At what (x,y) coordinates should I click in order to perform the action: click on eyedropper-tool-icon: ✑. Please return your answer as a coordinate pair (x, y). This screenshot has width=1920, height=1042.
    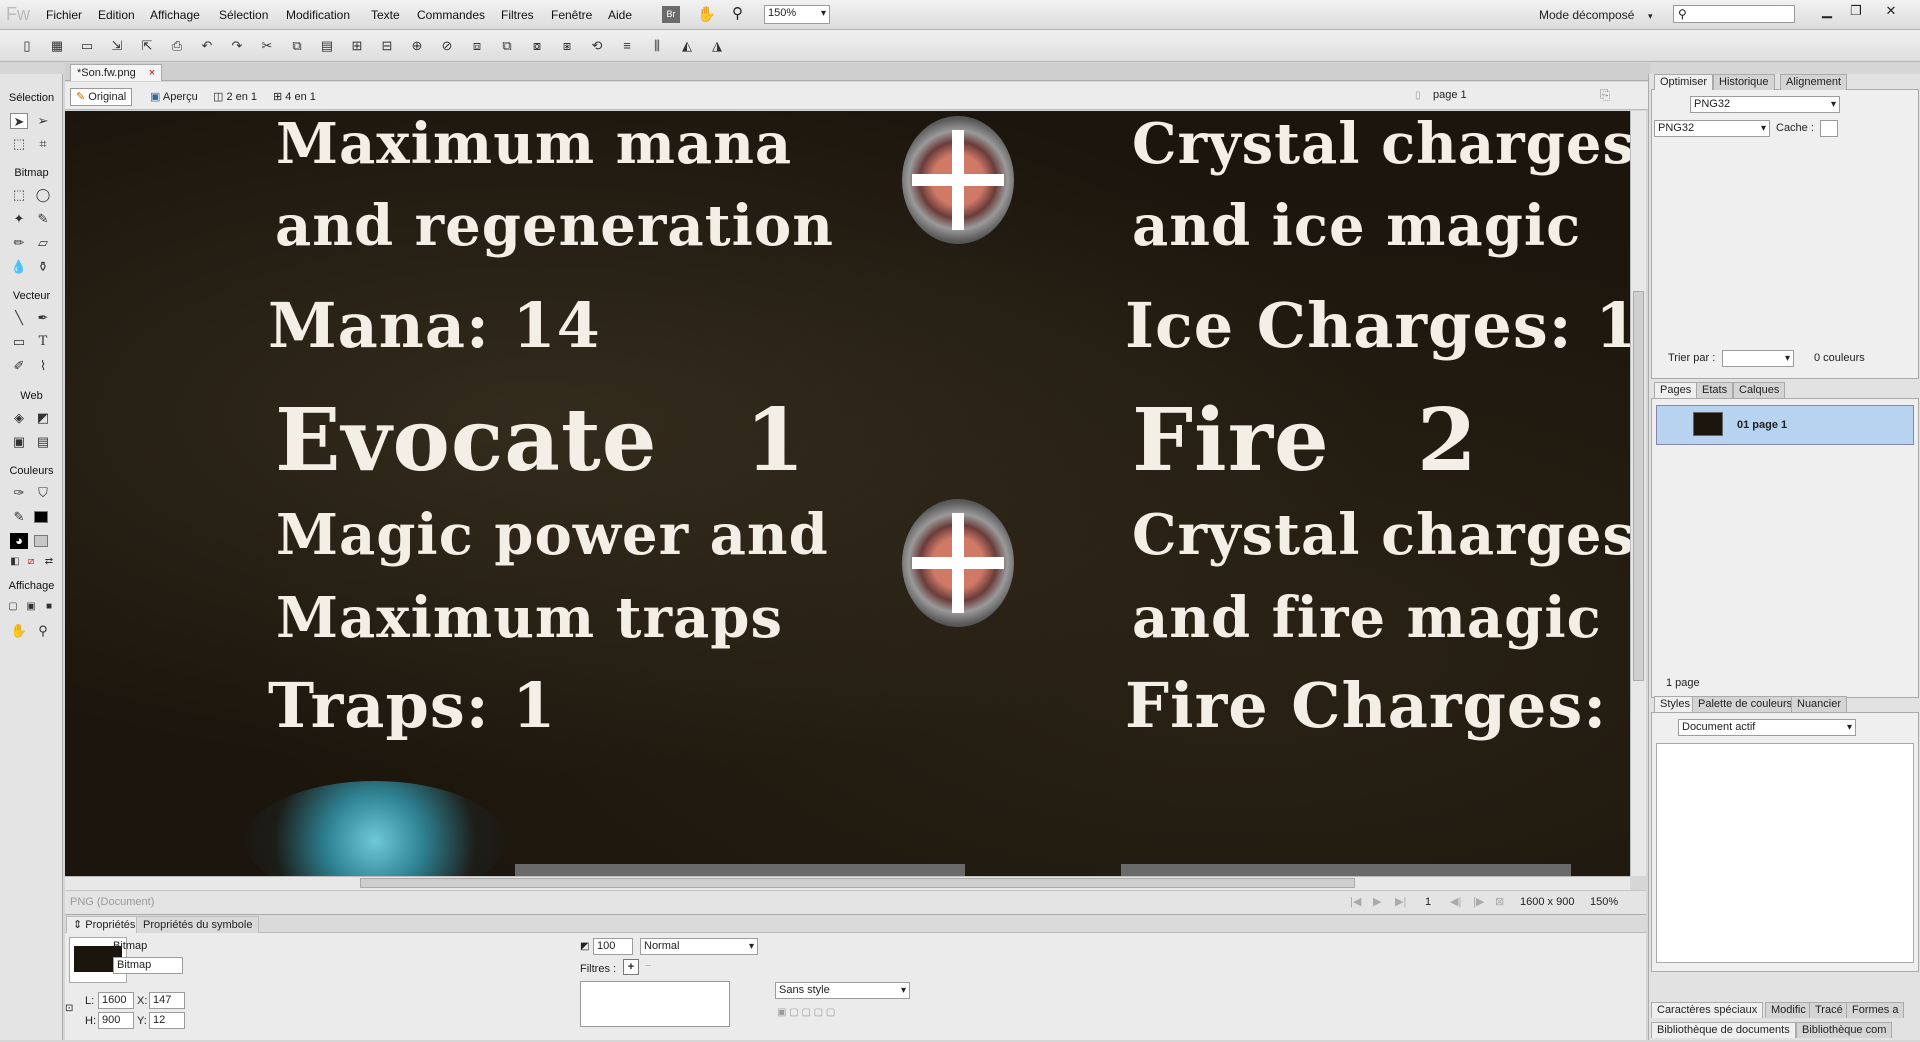
    Looking at the image, I should click on (19, 493).